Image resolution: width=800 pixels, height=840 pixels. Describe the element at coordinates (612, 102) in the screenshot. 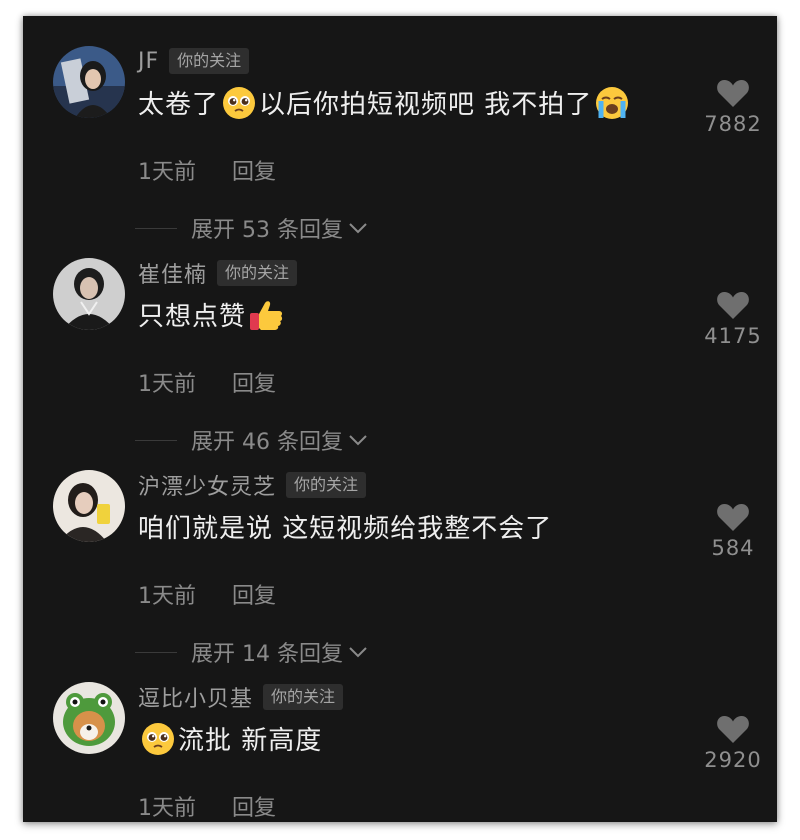

I see `crying-face-emoji-icon` at that location.